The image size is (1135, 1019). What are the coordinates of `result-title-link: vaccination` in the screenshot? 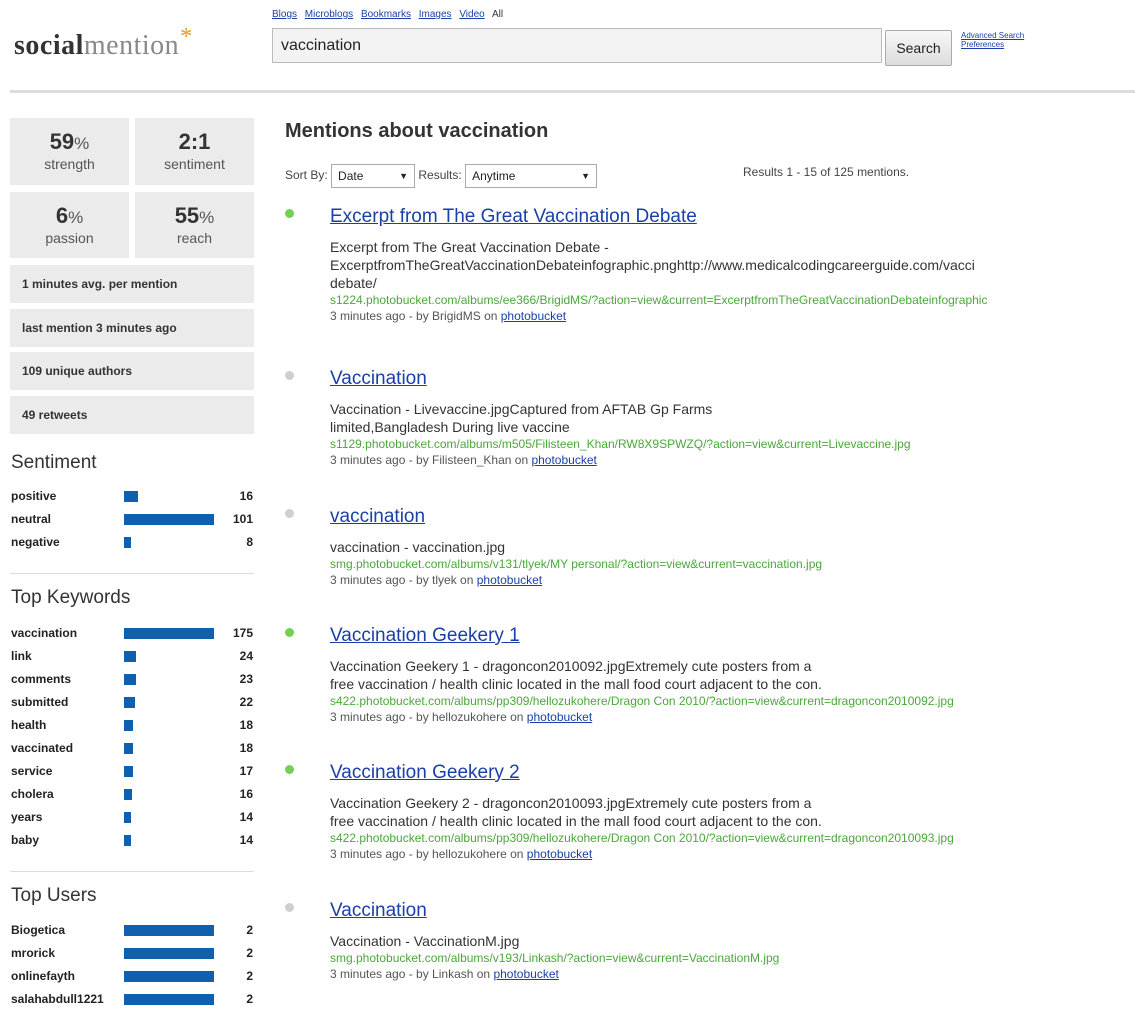 It's located at (377, 517).